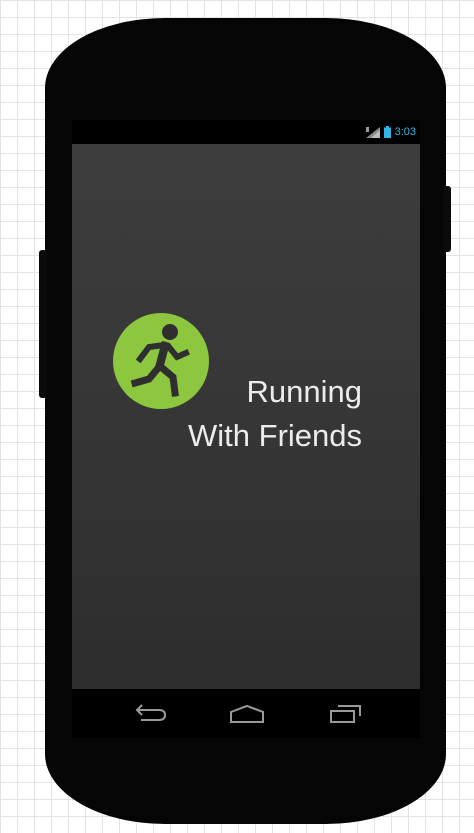  I want to click on status-icons: 3:03, so click(390, 132).